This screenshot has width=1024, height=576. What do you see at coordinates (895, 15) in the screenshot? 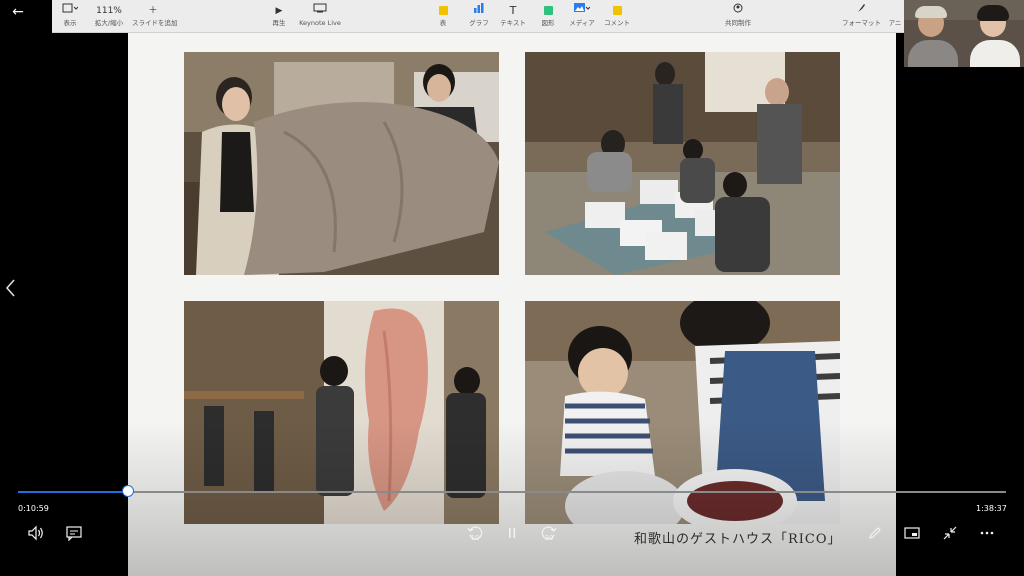
I see `animate-button: アニ` at bounding box center [895, 15].